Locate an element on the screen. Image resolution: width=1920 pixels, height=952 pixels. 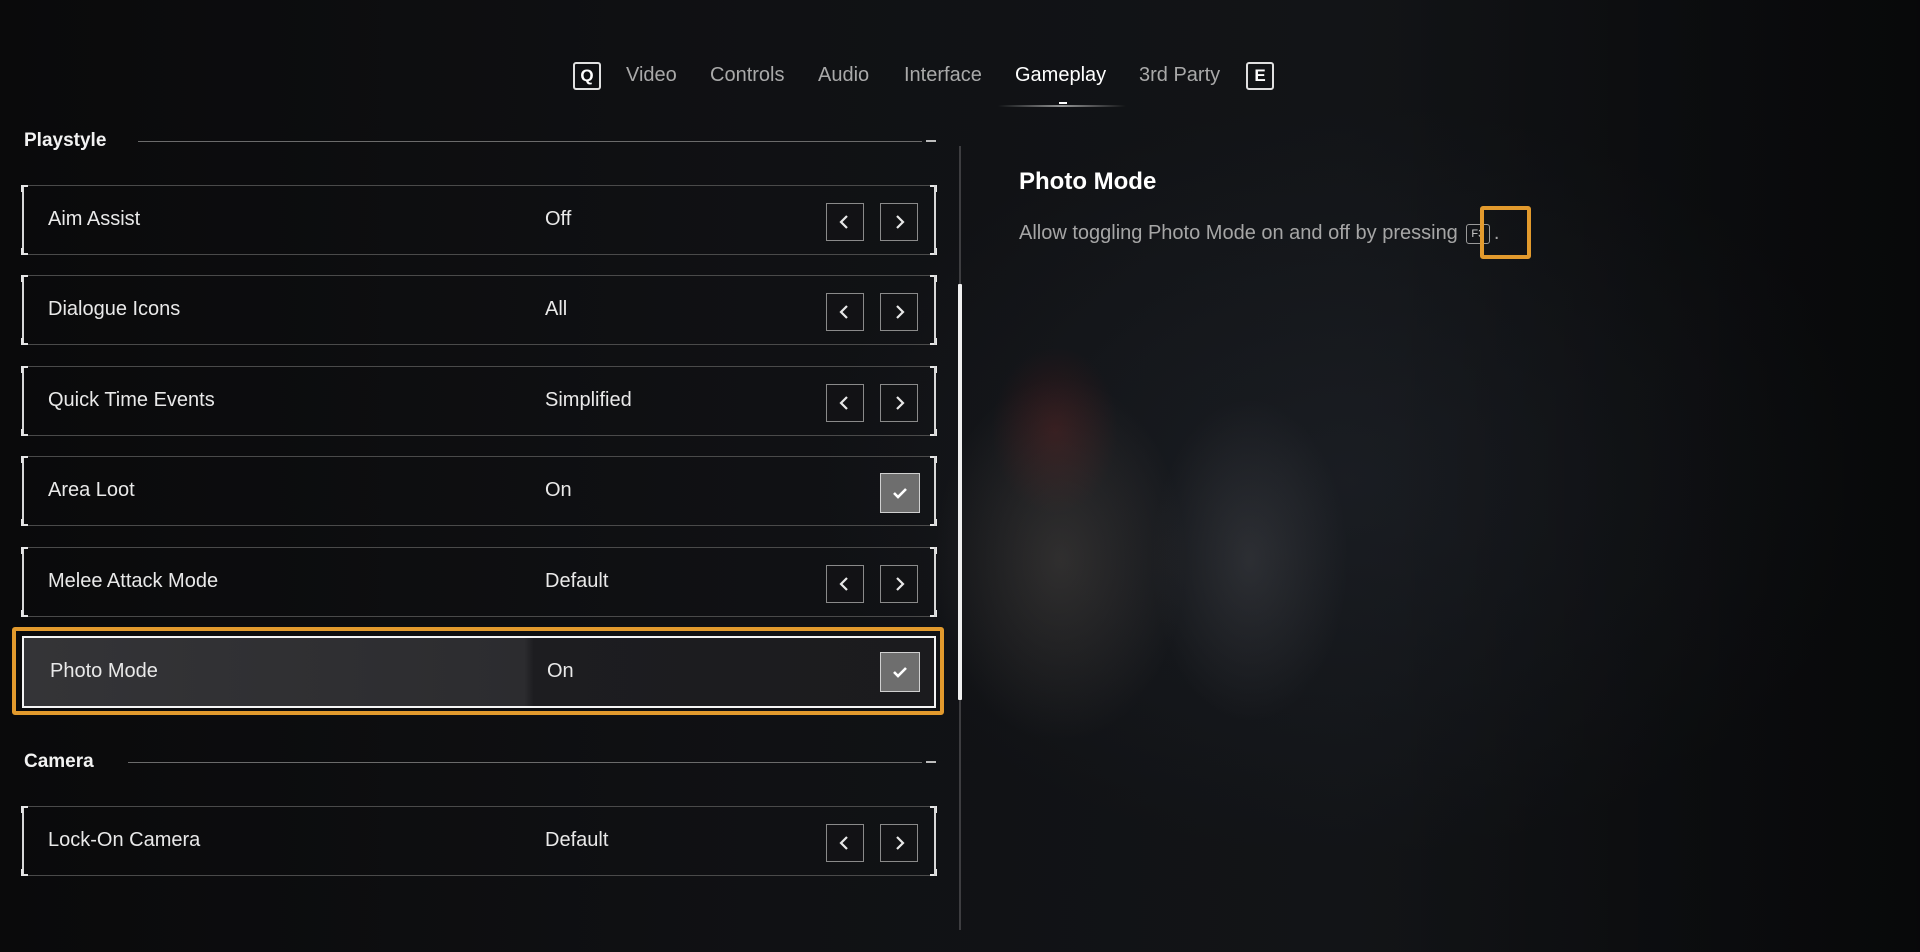
setting-row-lock-on-camera: Lock-On Camera Default is located at coordinates (479, 841).